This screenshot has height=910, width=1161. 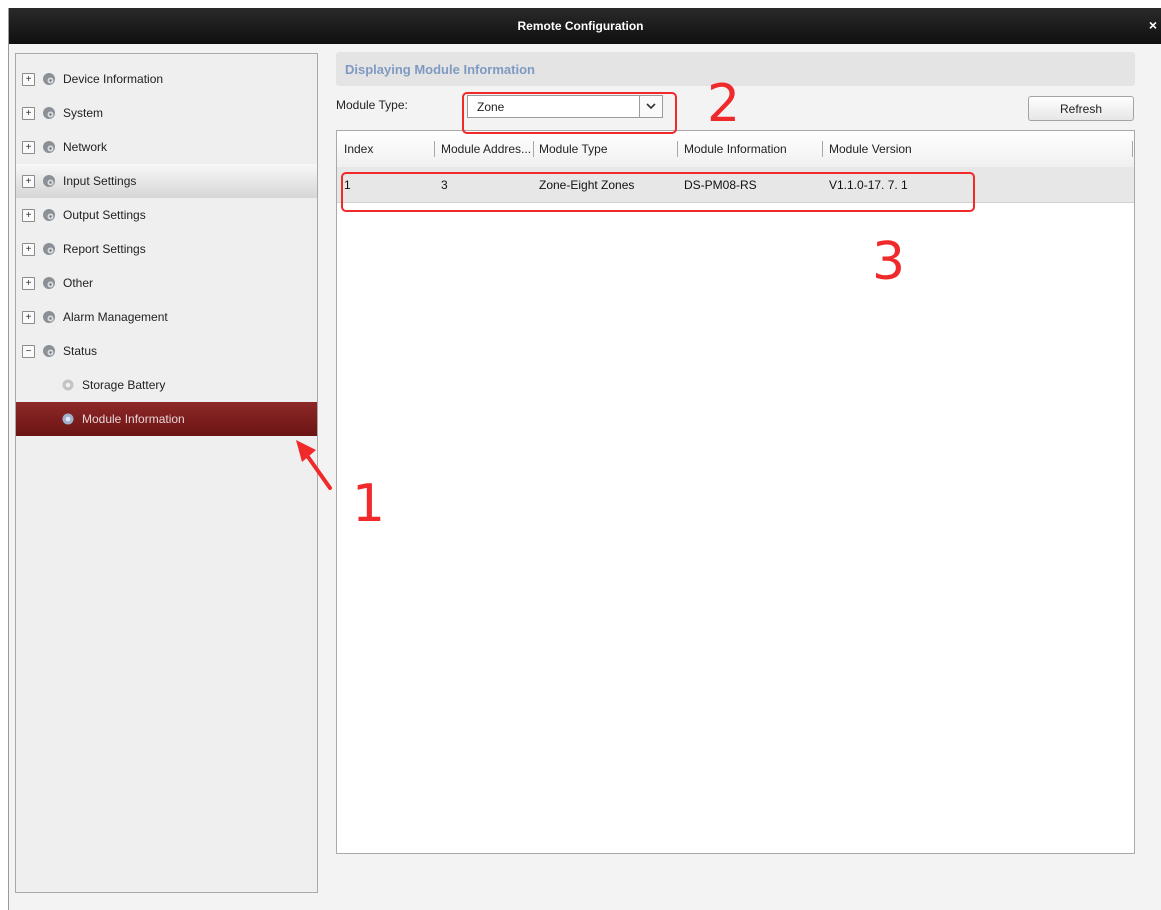 I want to click on close-icon: ×, so click(x=1153, y=25).